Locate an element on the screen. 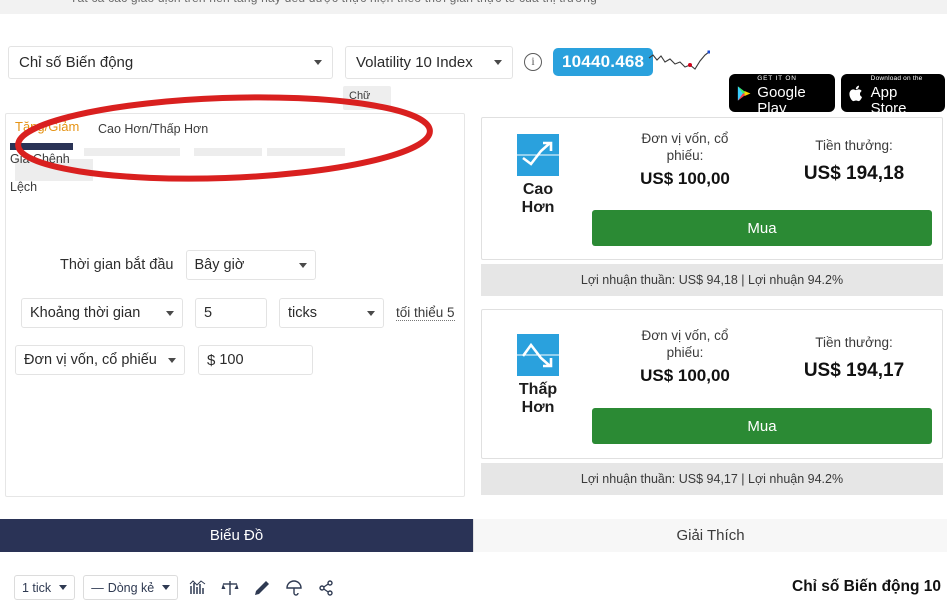  chart-toolbar: 1 tick — Dòng kẻ is located at coordinates (176, 587).